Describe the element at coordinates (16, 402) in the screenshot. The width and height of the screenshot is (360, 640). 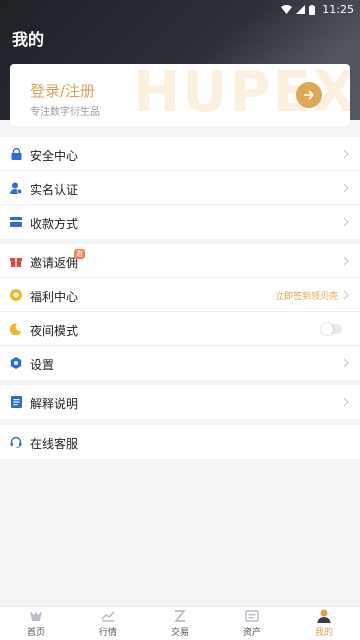
I see `doc-icon` at that location.